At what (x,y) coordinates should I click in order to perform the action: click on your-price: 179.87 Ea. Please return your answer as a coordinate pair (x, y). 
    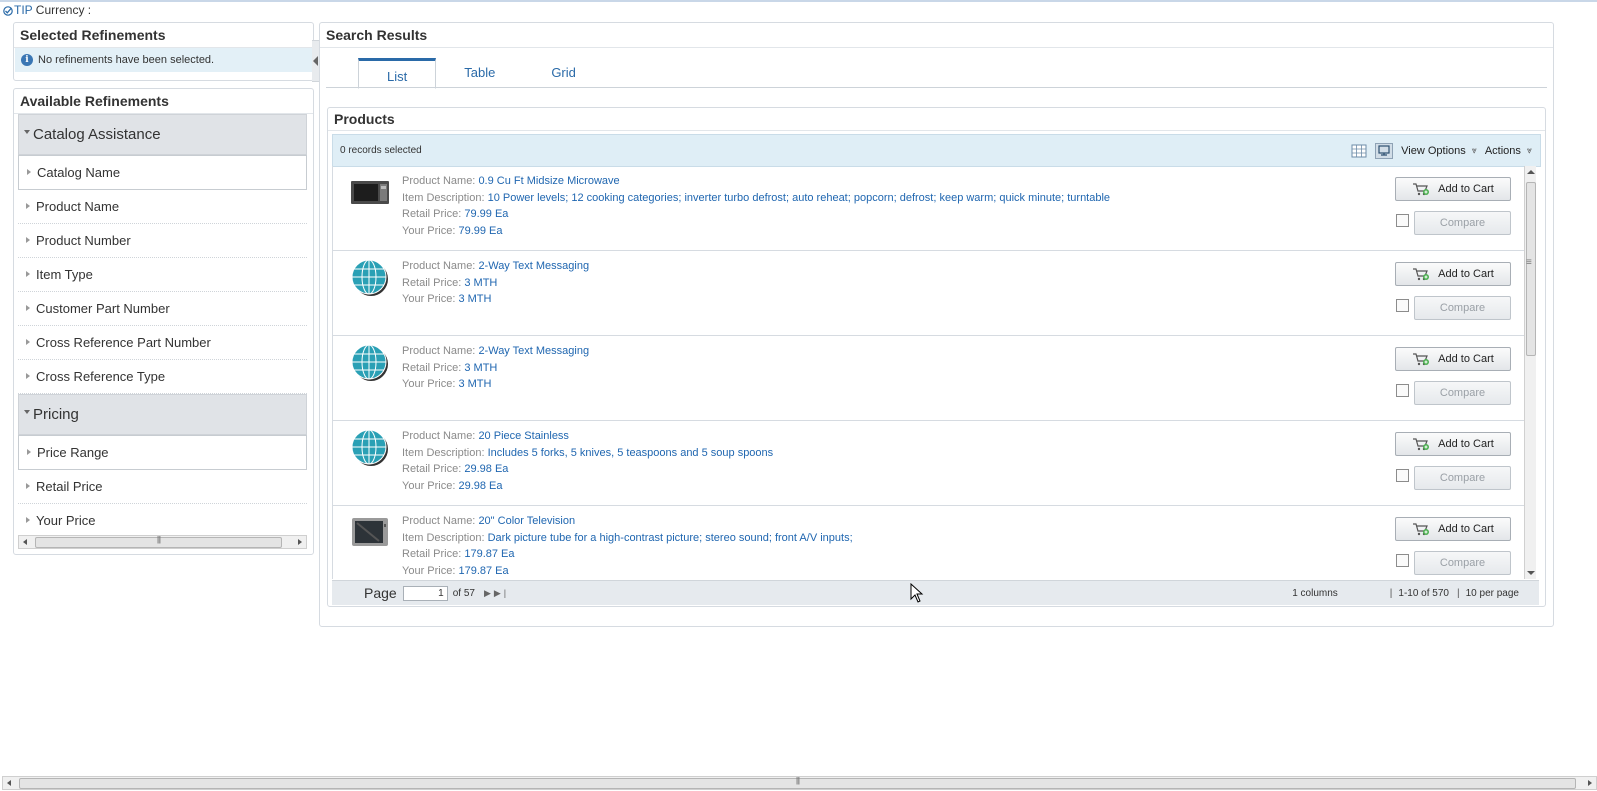
    Looking at the image, I should click on (483, 571).